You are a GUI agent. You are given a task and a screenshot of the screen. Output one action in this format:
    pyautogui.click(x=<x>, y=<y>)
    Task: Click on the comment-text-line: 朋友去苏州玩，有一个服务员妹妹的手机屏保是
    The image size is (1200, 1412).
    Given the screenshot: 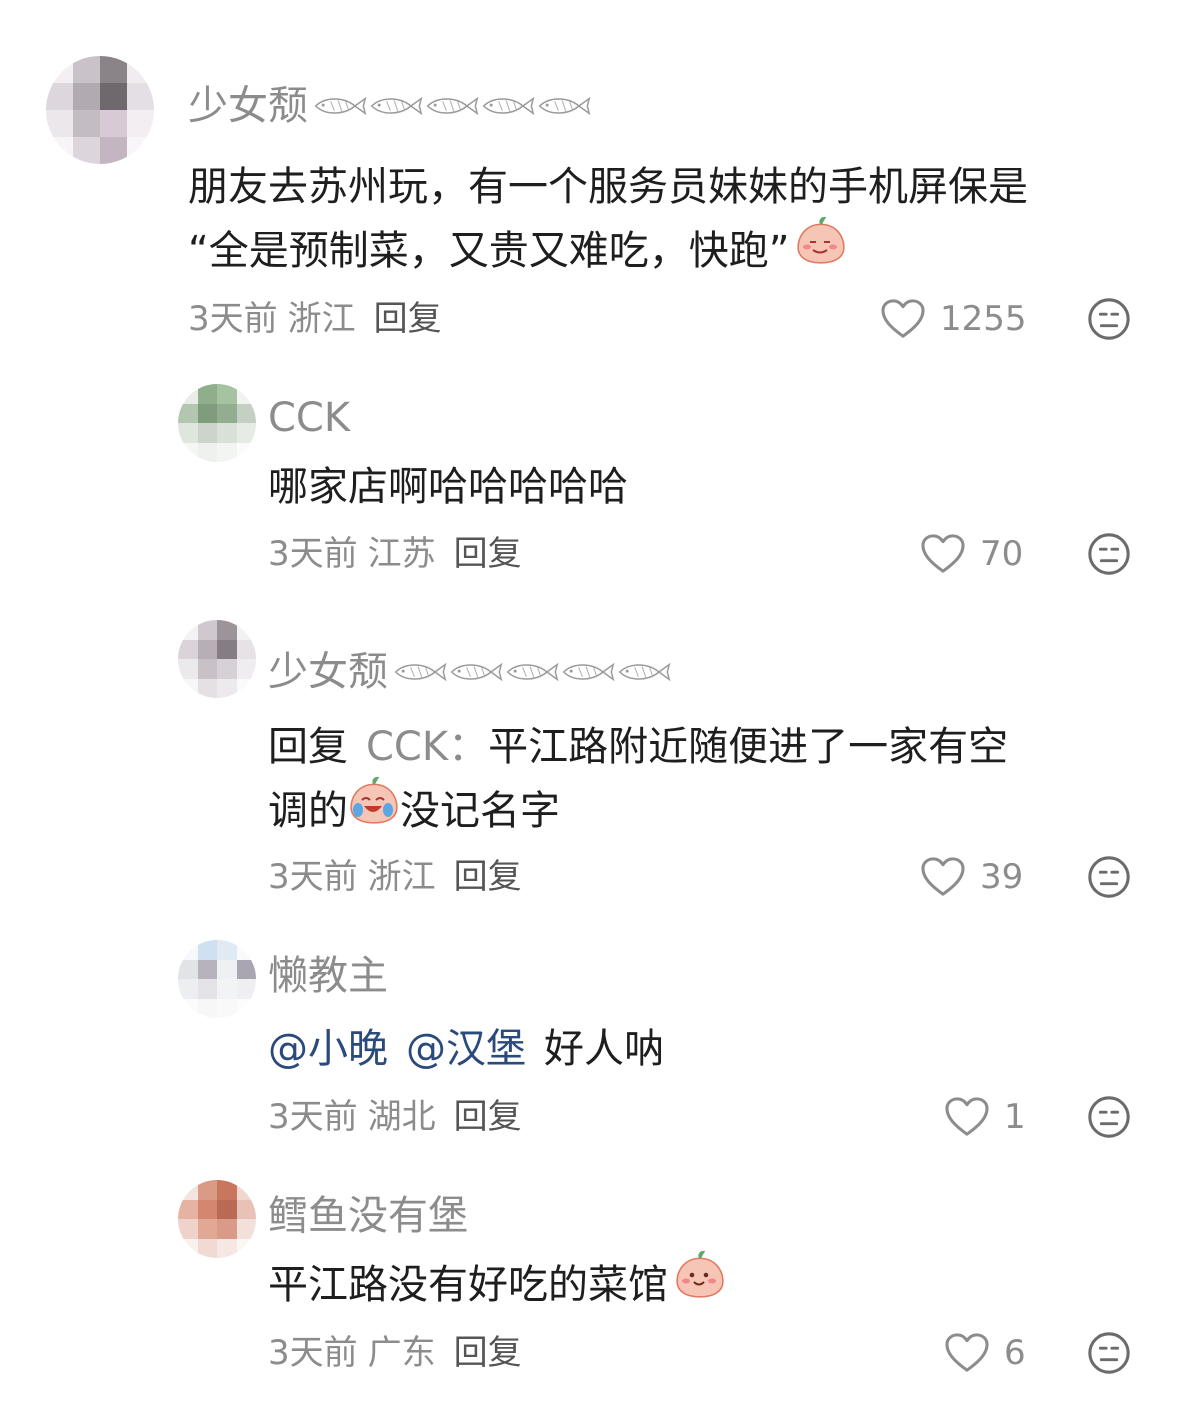 What is the action you would take?
    pyautogui.click(x=608, y=187)
    